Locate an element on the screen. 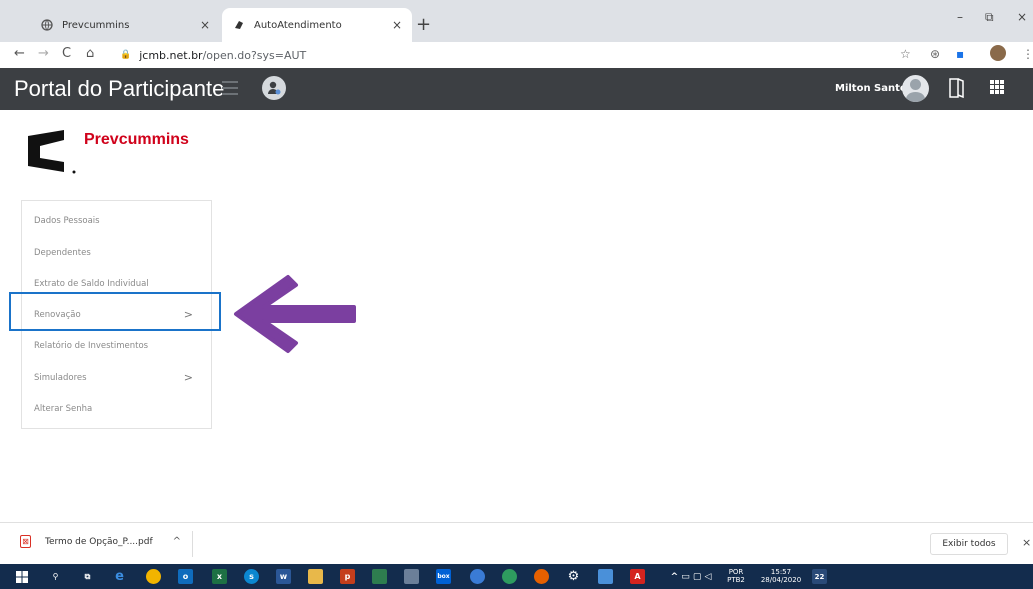  layout-code: PTB2 is located at coordinates (736, 580).